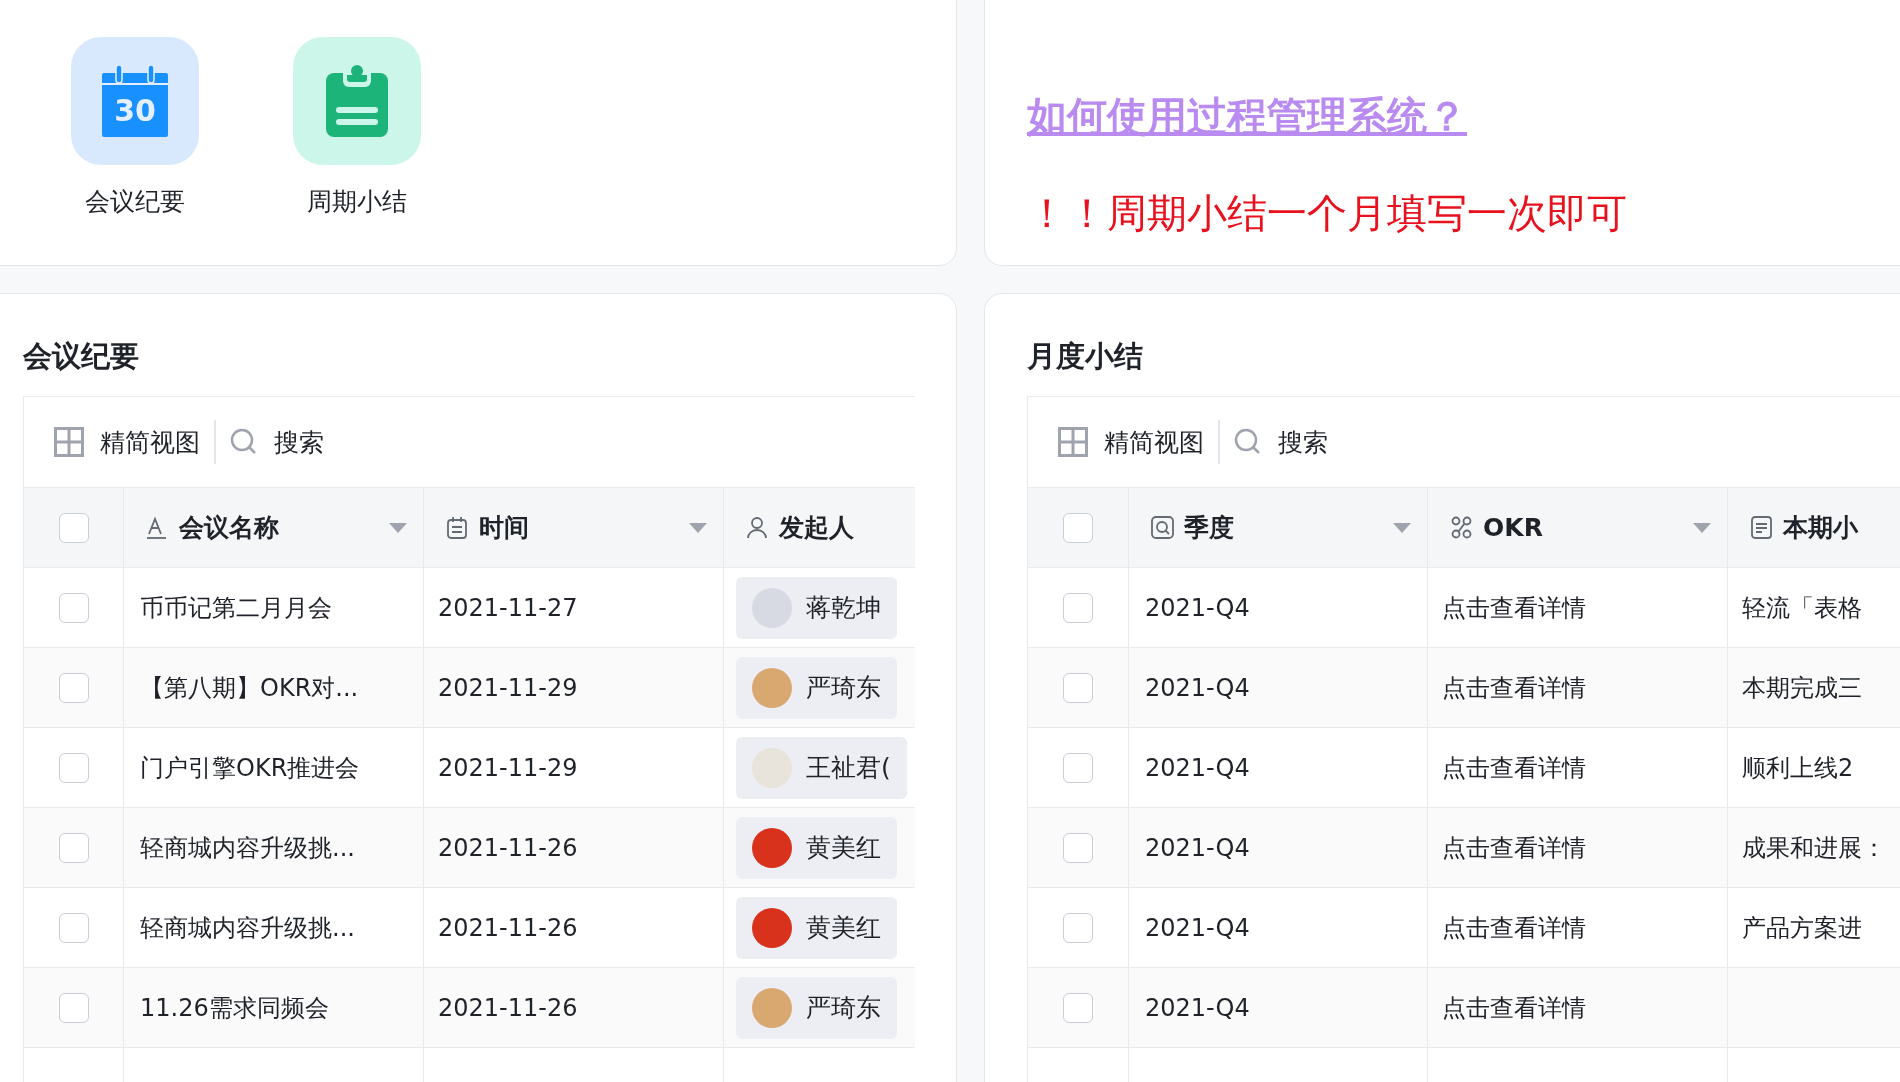 This screenshot has width=1900, height=1082. What do you see at coordinates (236, 608) in the screenshot?
I see `table-cell-text: 币币记第二月月会` at bounding box center [236, 608].